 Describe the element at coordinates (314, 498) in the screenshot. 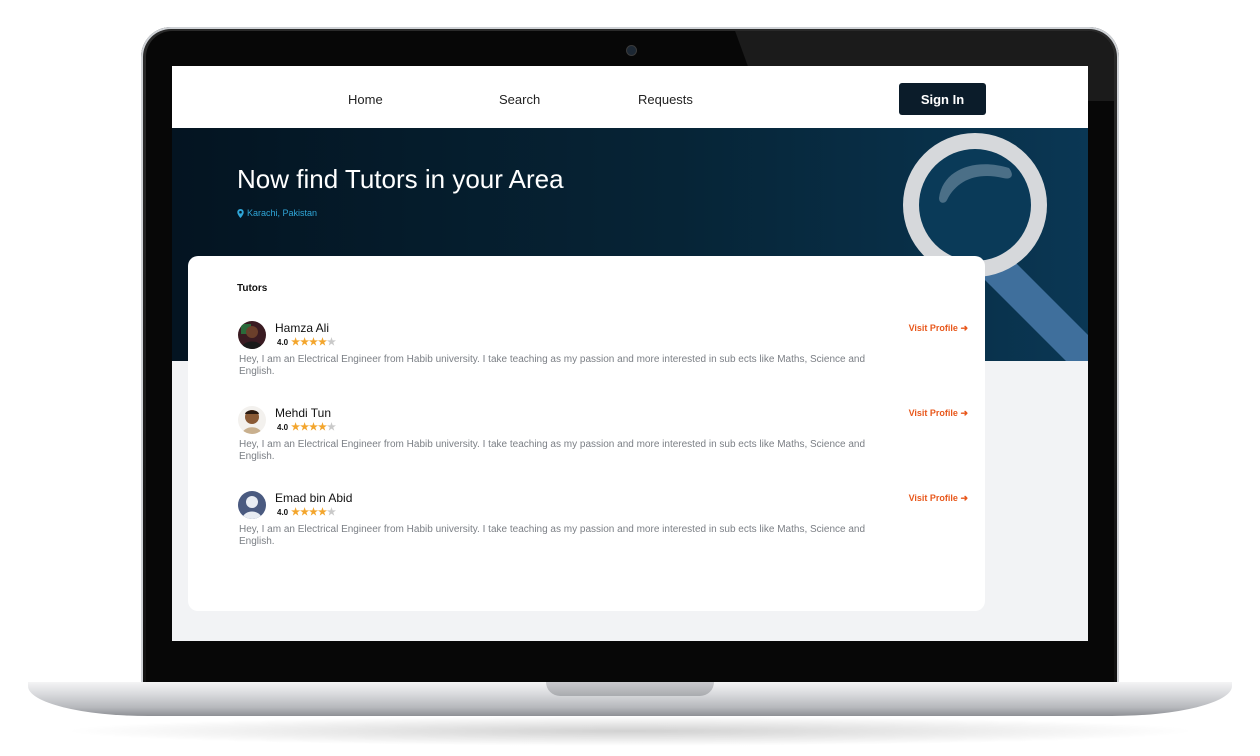

I see `tutor-name: Emad bin Abid` at that location.